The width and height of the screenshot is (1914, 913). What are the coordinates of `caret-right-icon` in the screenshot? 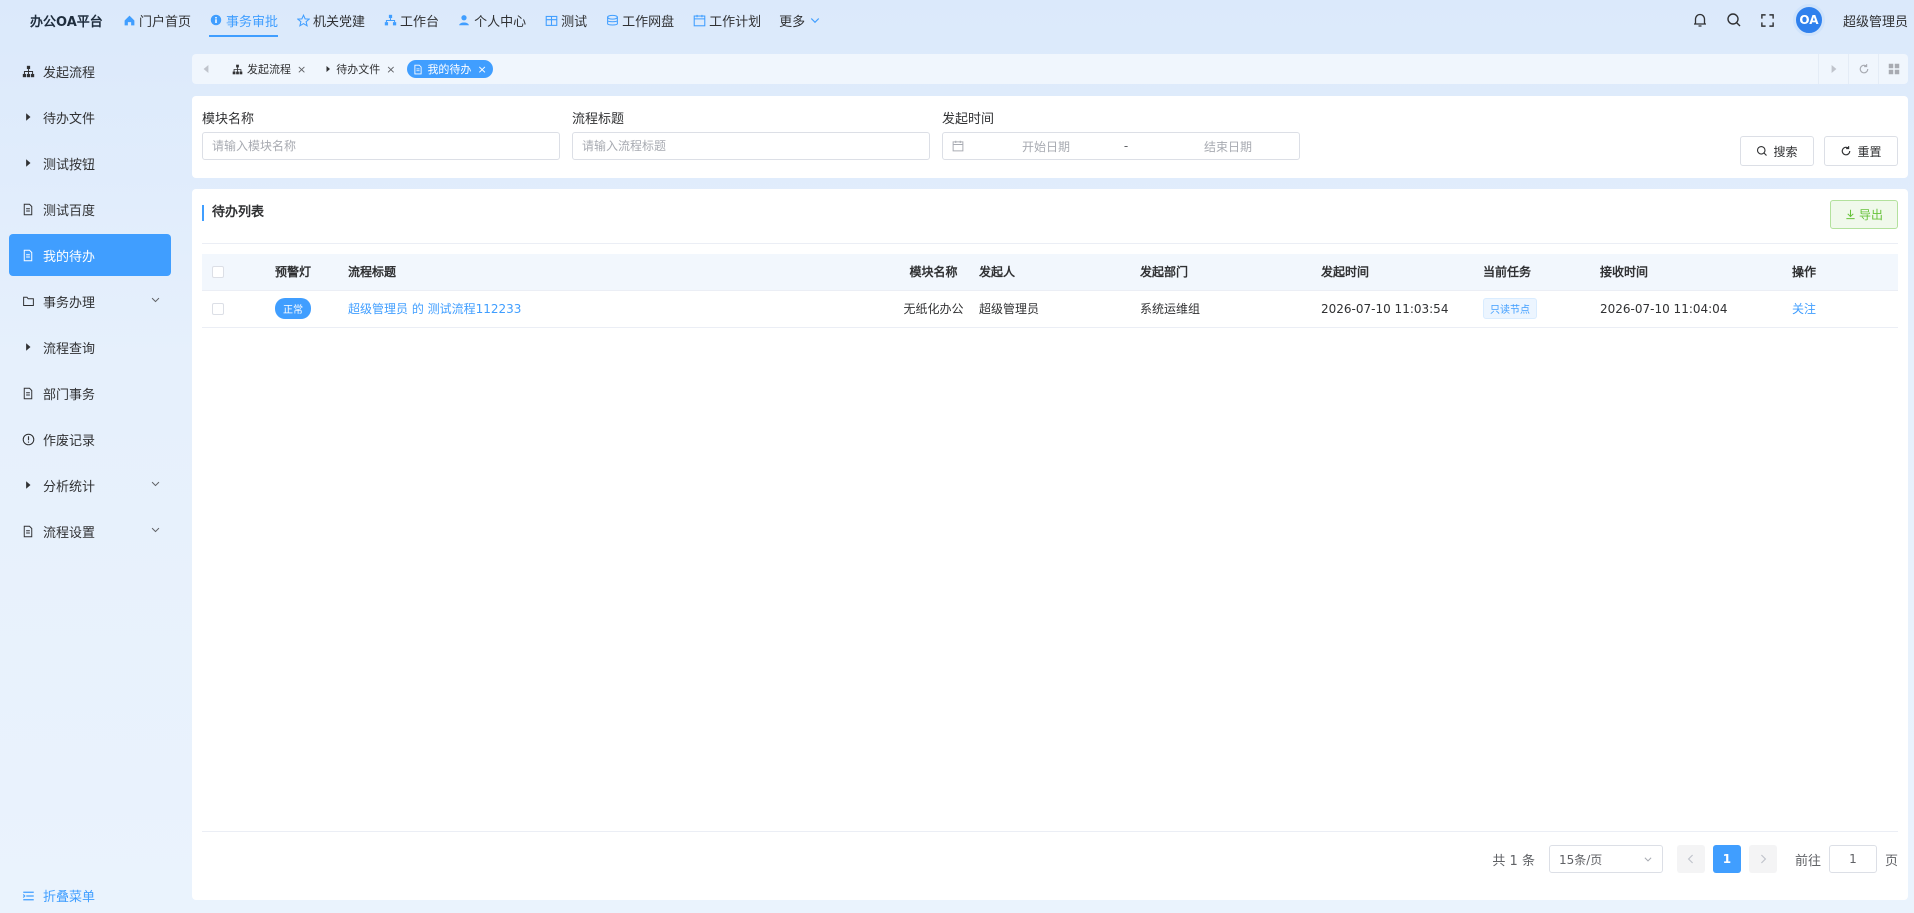 It's located at (328, 69).